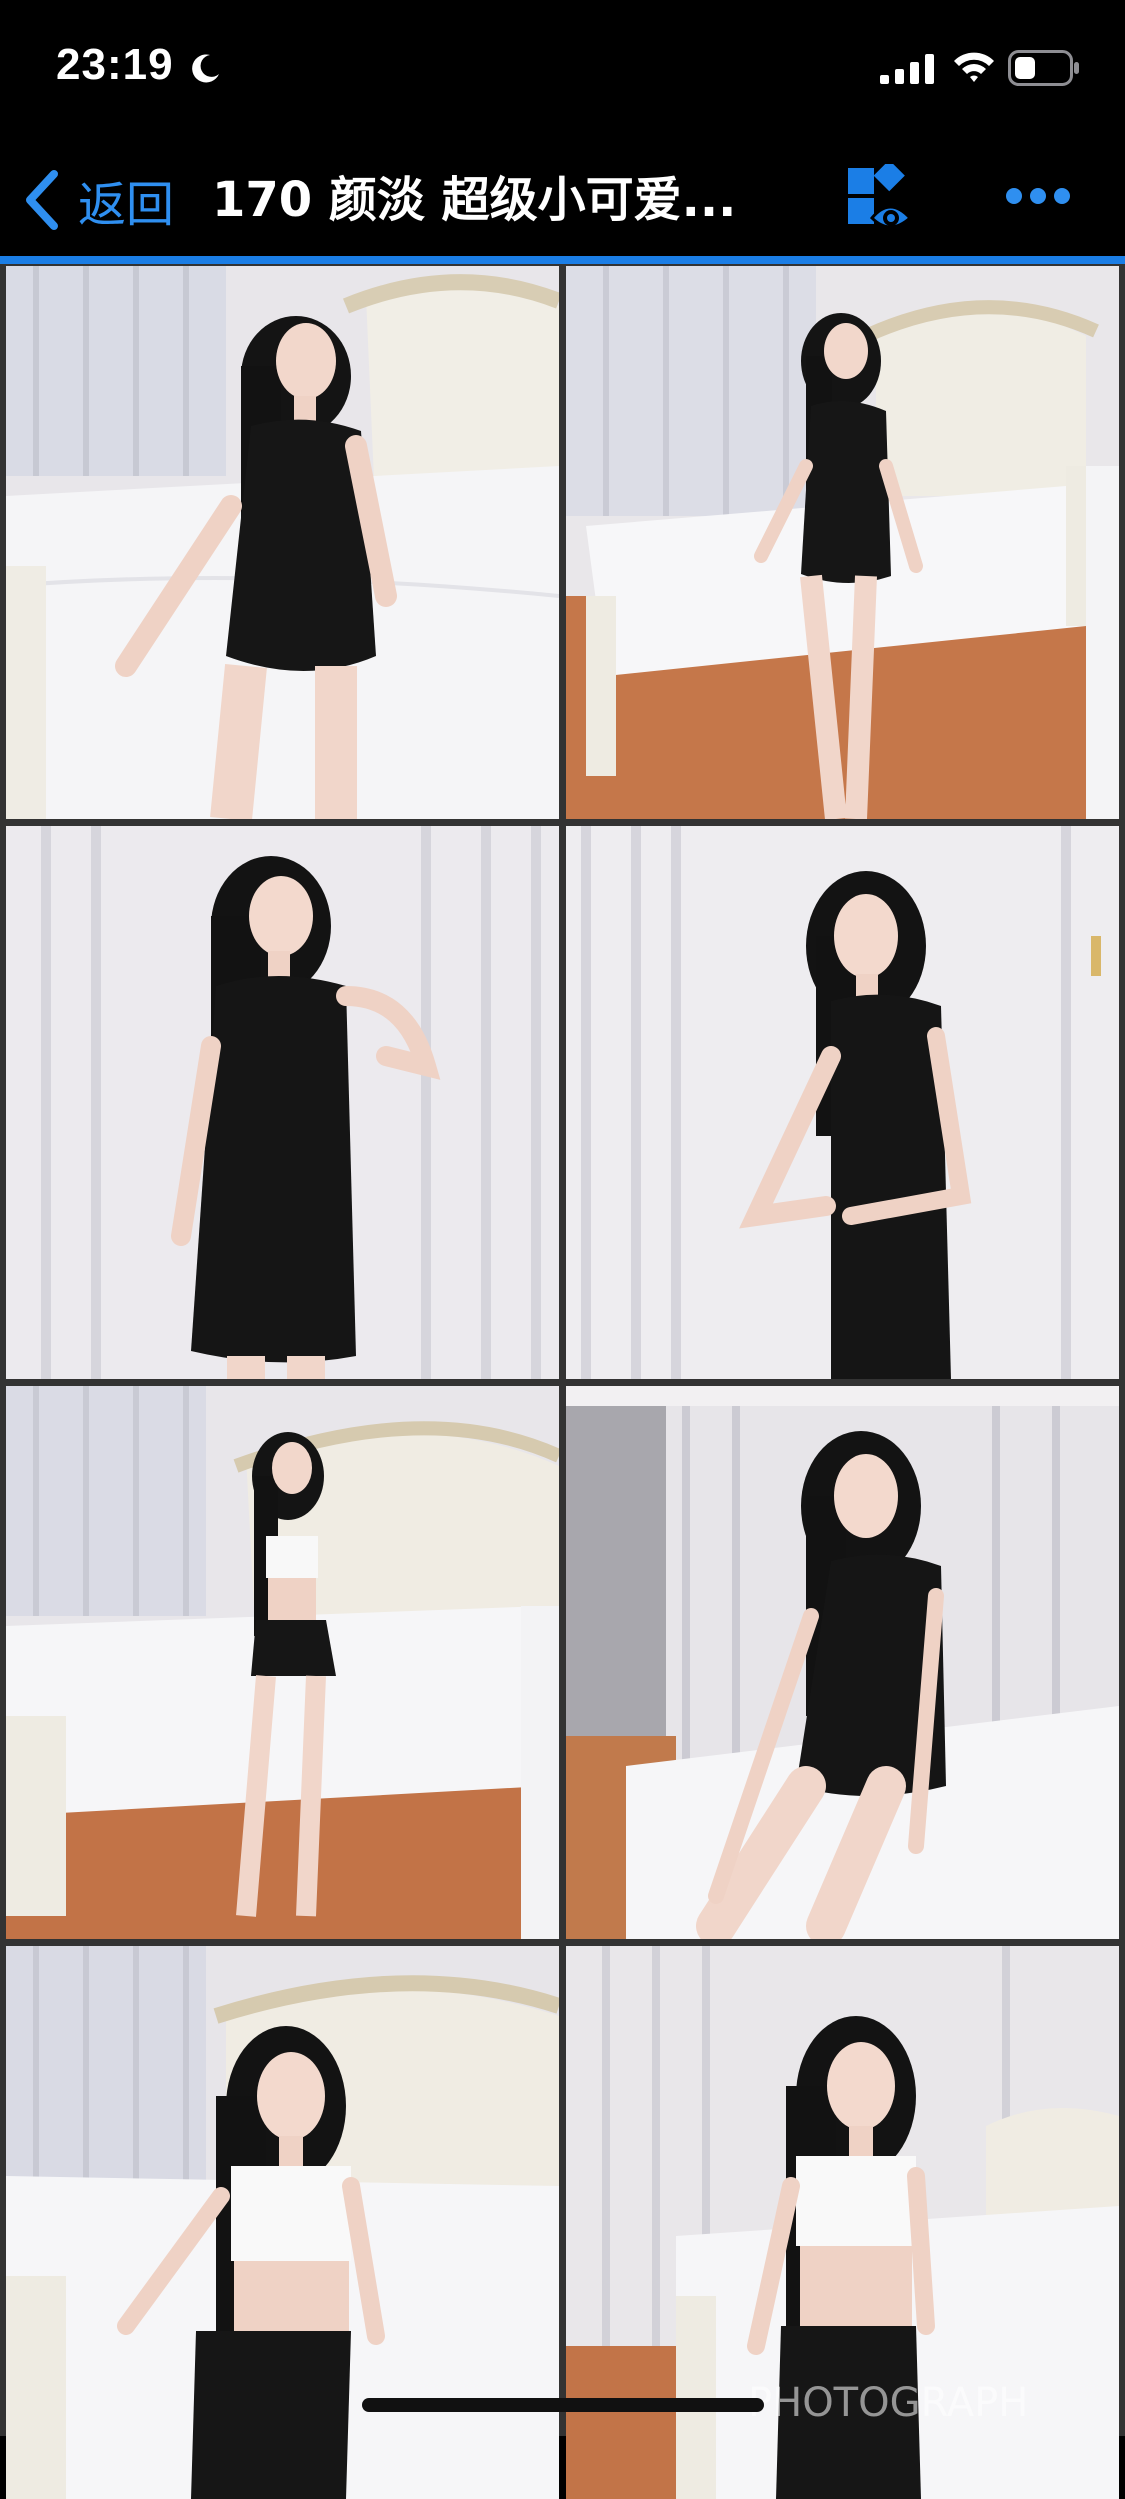 The image size is (1125, 2499). I want to click on back-button: 返回, so click(98, 200).